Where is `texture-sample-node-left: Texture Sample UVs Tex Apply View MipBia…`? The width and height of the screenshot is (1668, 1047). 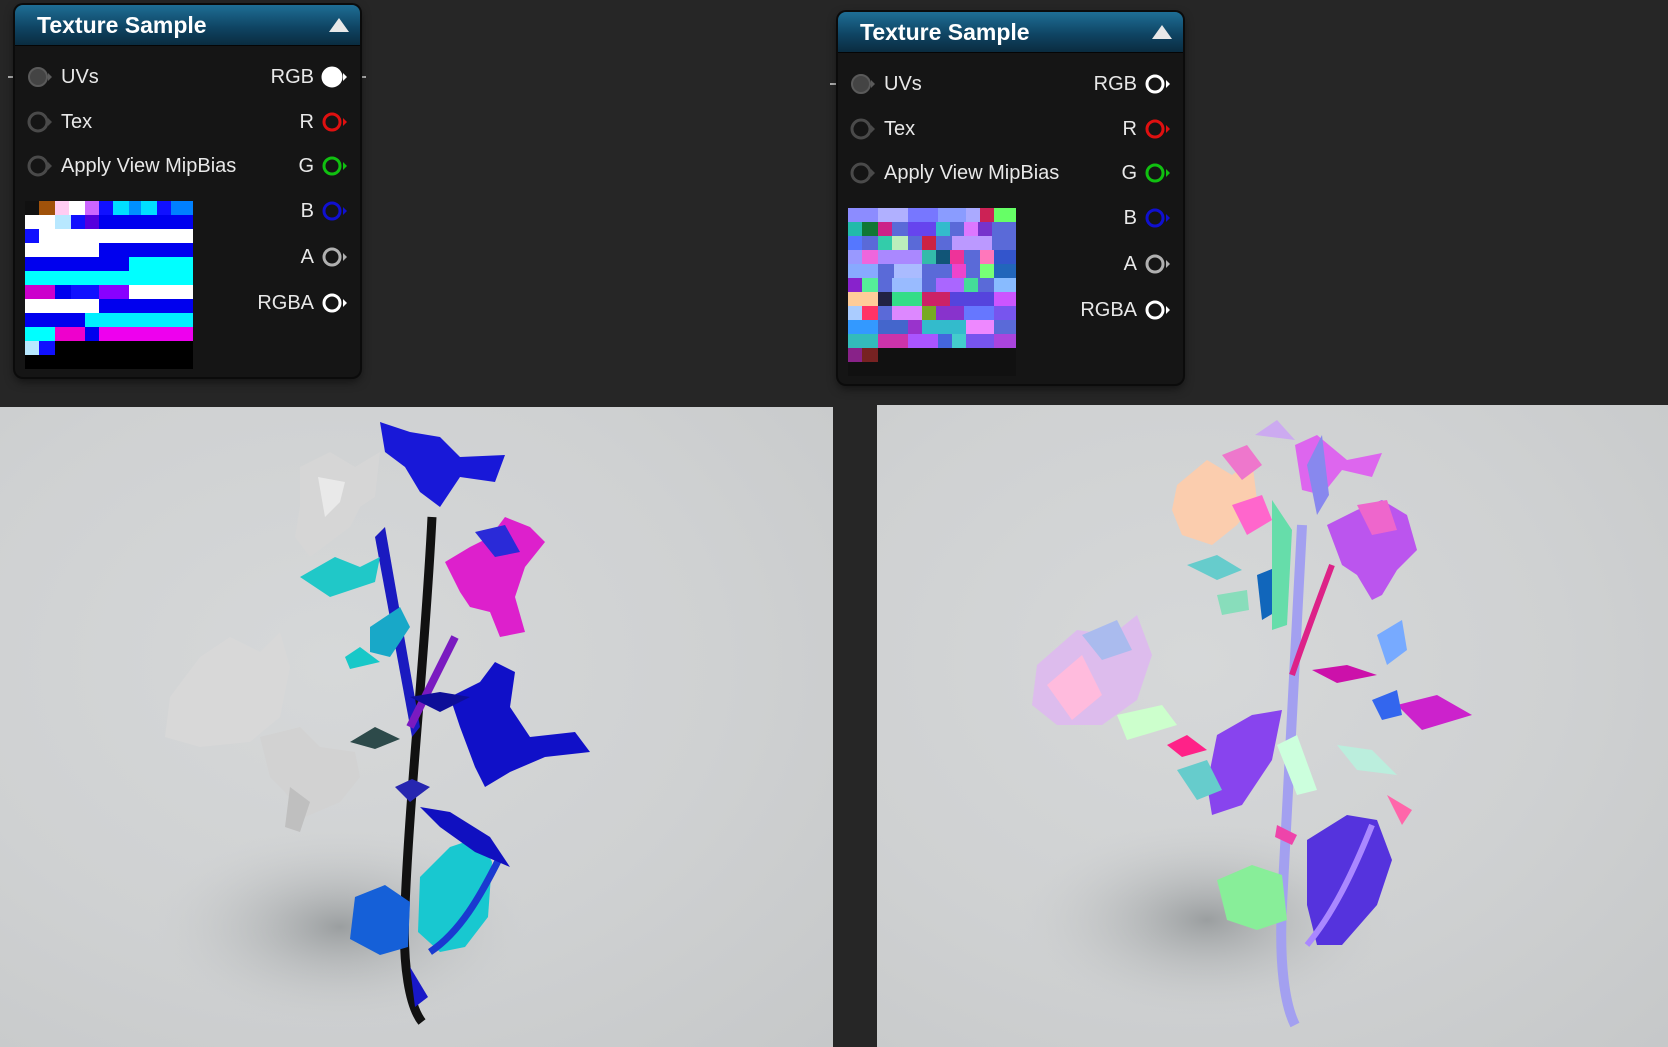 texture-sample-node-left: Texture Sample UVs Tex Apply View MipBia… is located at coordinates (187, 191).